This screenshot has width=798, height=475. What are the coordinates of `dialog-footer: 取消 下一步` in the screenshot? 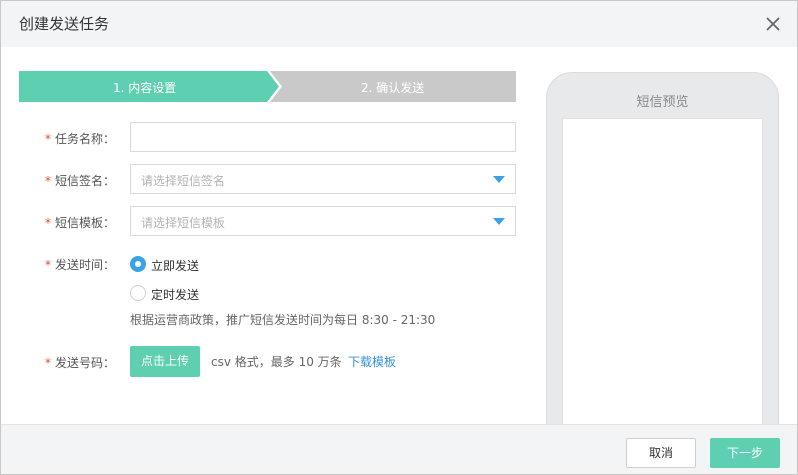 It's located at (399, 449).